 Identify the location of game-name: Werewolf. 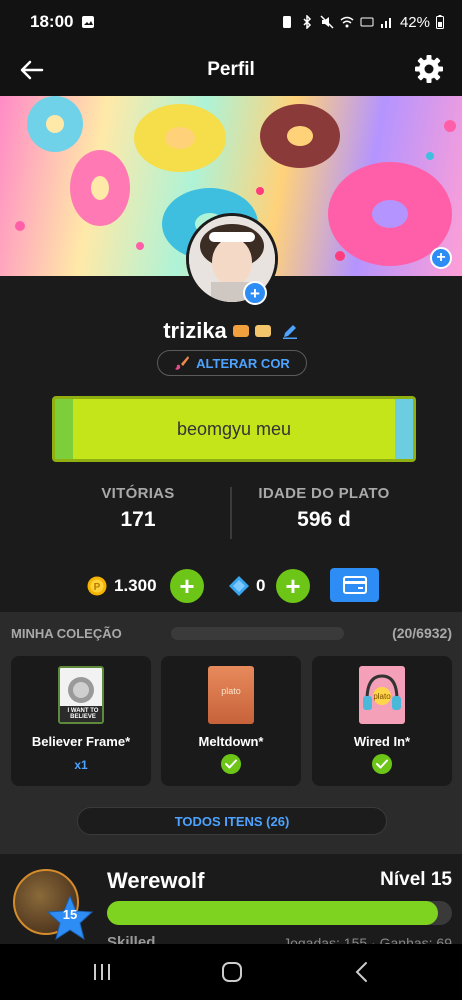
(156, 880).